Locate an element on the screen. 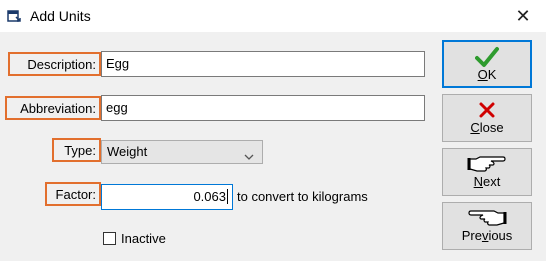 This screenshot has width=546, height=261. factor-label: Factor: is located at coordinates (73, 194).